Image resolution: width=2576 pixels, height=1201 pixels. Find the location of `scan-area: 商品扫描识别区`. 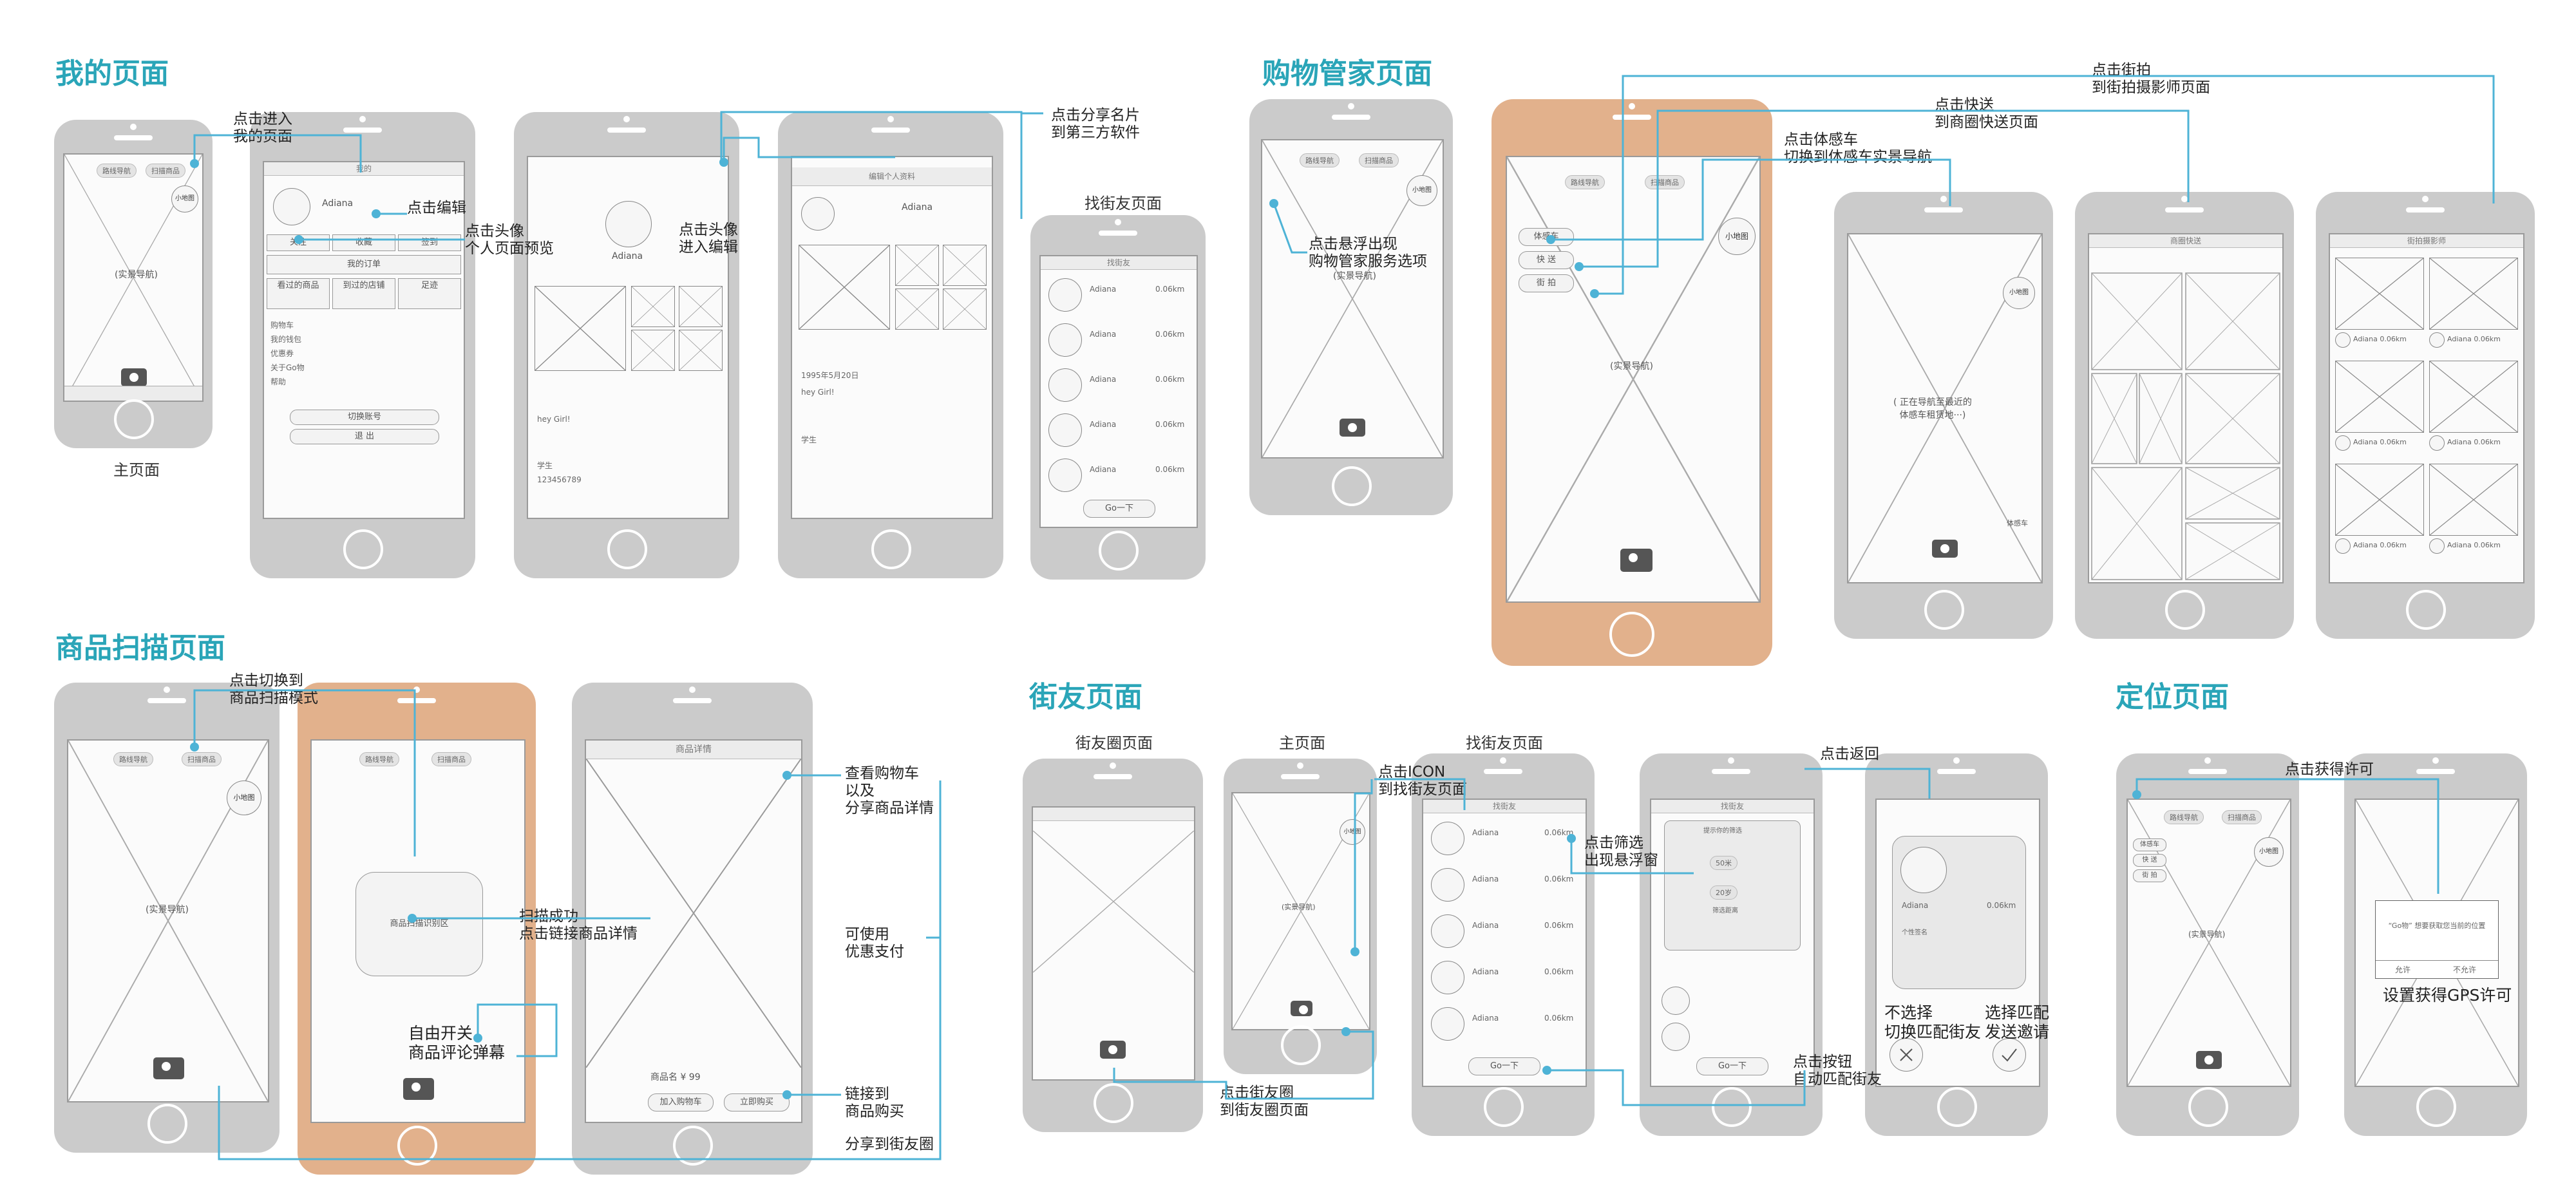

scan-area: 商品扫描识别区 is located at coordinates (419, 924).